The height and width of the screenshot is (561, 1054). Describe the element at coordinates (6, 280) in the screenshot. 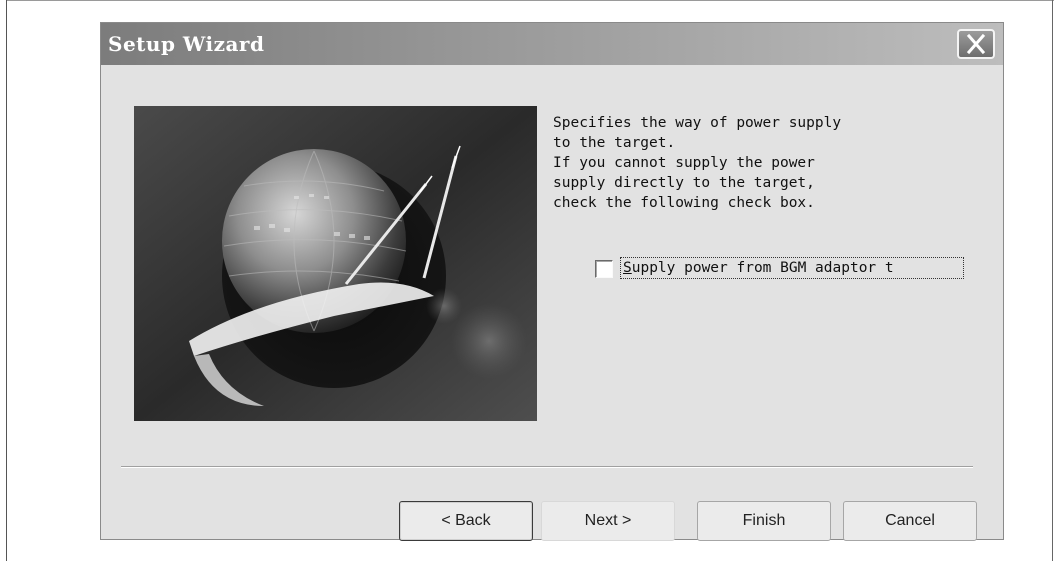

I see `document-left-rule` at that location.